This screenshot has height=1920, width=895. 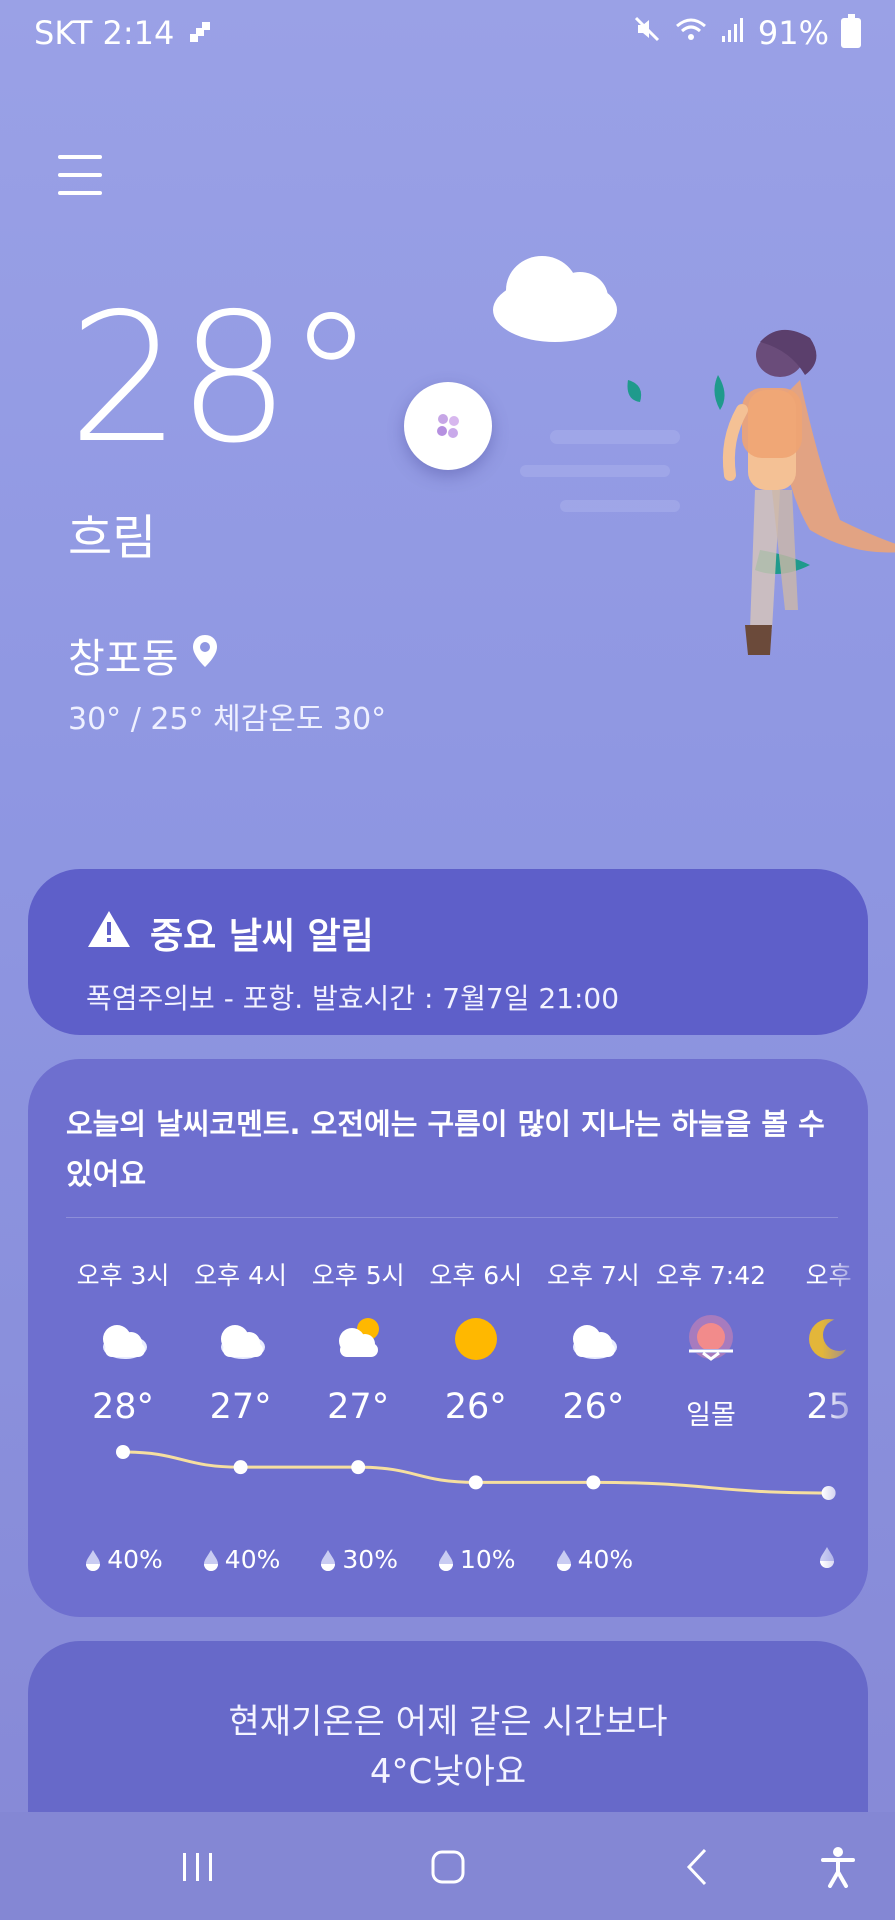 I want to click on location: 창포동, so click(x=143, y=655).